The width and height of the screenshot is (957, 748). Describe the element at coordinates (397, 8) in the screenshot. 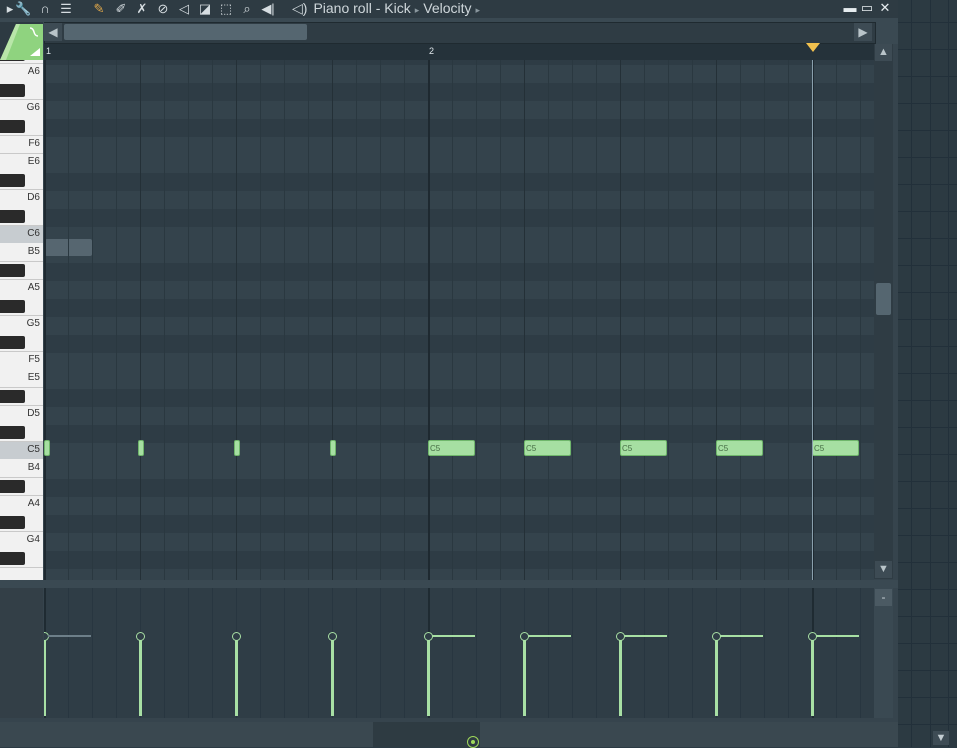

I see `title-part-channel: Kick` at that location.